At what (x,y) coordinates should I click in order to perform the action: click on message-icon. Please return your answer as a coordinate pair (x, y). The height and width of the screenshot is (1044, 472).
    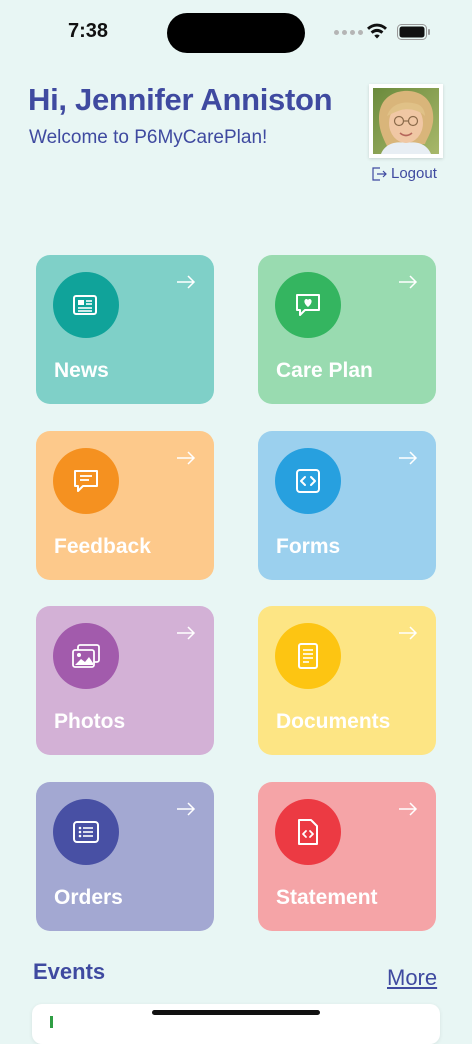
    Looking at the image, I should click on (86, 481).